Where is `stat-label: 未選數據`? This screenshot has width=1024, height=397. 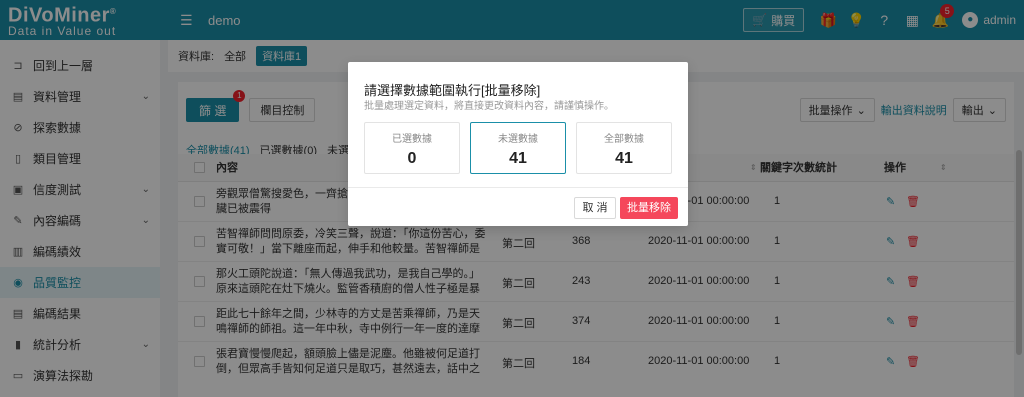 stat-label: 未選數據 is located at coordinates (518, 139).